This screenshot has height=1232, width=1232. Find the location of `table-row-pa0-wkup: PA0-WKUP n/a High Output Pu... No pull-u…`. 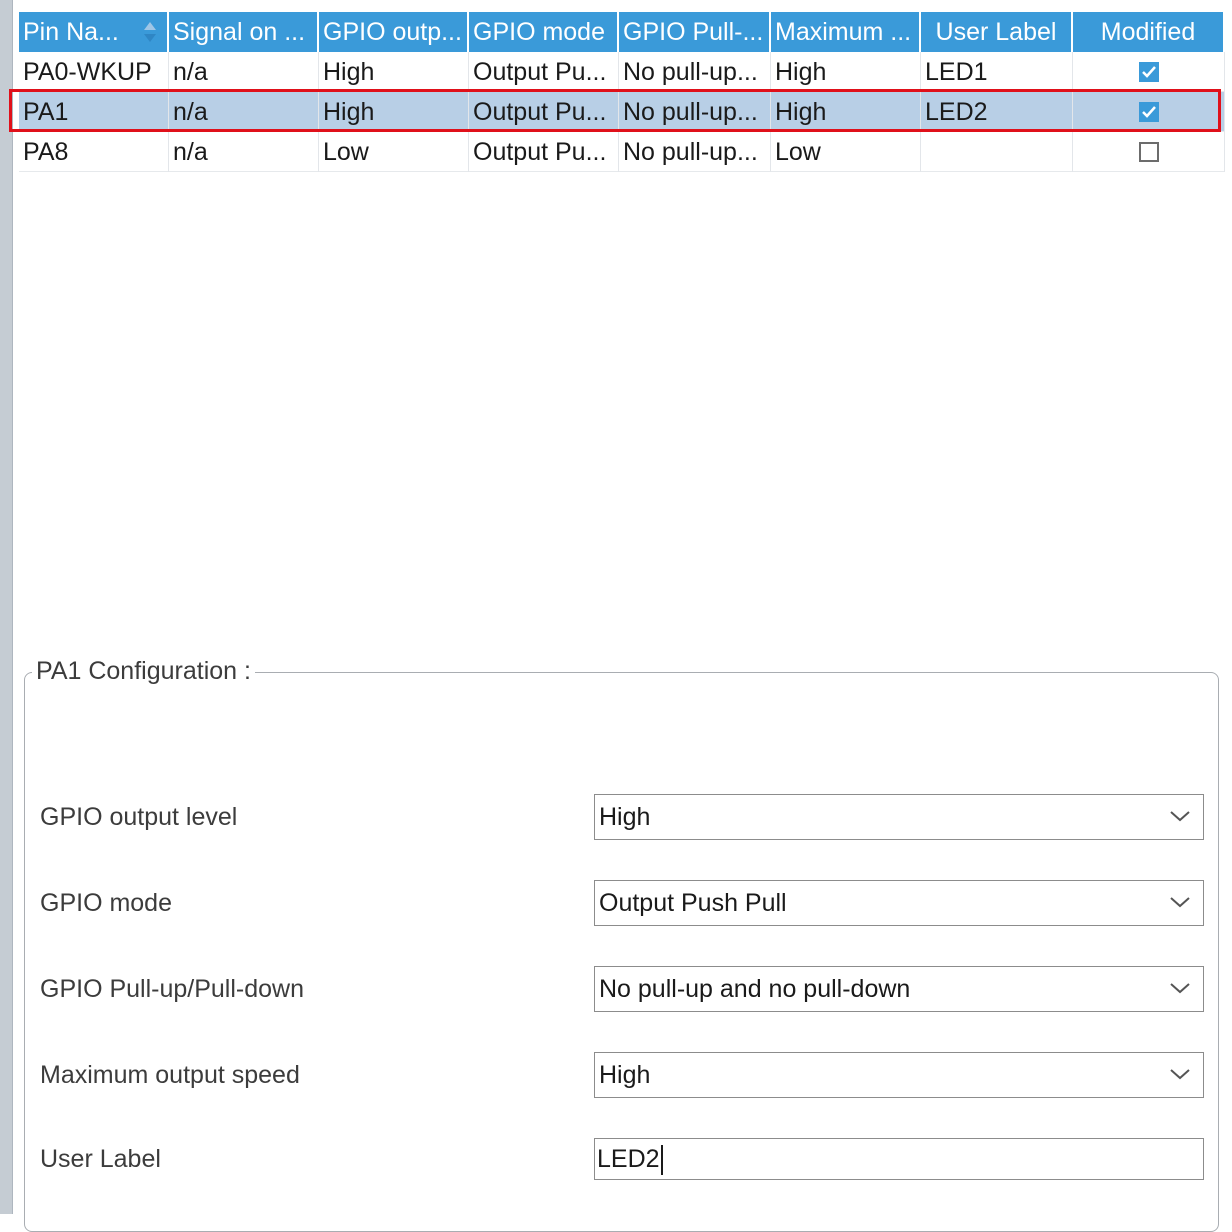

table-row-pa0-wkup: PA0-WKUP n/a High Output Pu... No pull-u… is located at coordinates (622, 72).